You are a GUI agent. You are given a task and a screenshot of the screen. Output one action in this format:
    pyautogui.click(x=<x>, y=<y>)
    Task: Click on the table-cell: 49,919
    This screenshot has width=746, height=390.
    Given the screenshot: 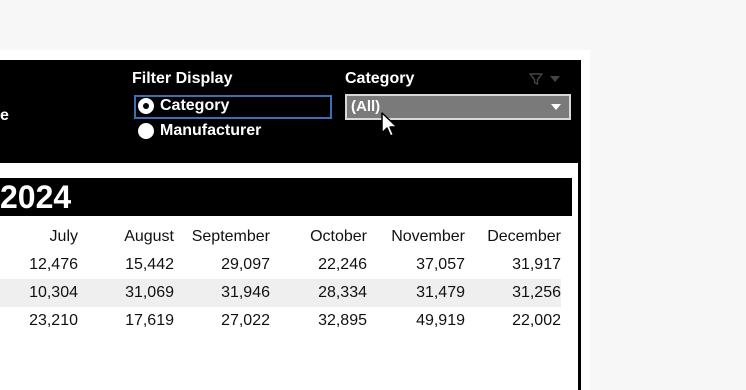 What is the action you would take?
    pyautogui.click(x=440, y=320)
    